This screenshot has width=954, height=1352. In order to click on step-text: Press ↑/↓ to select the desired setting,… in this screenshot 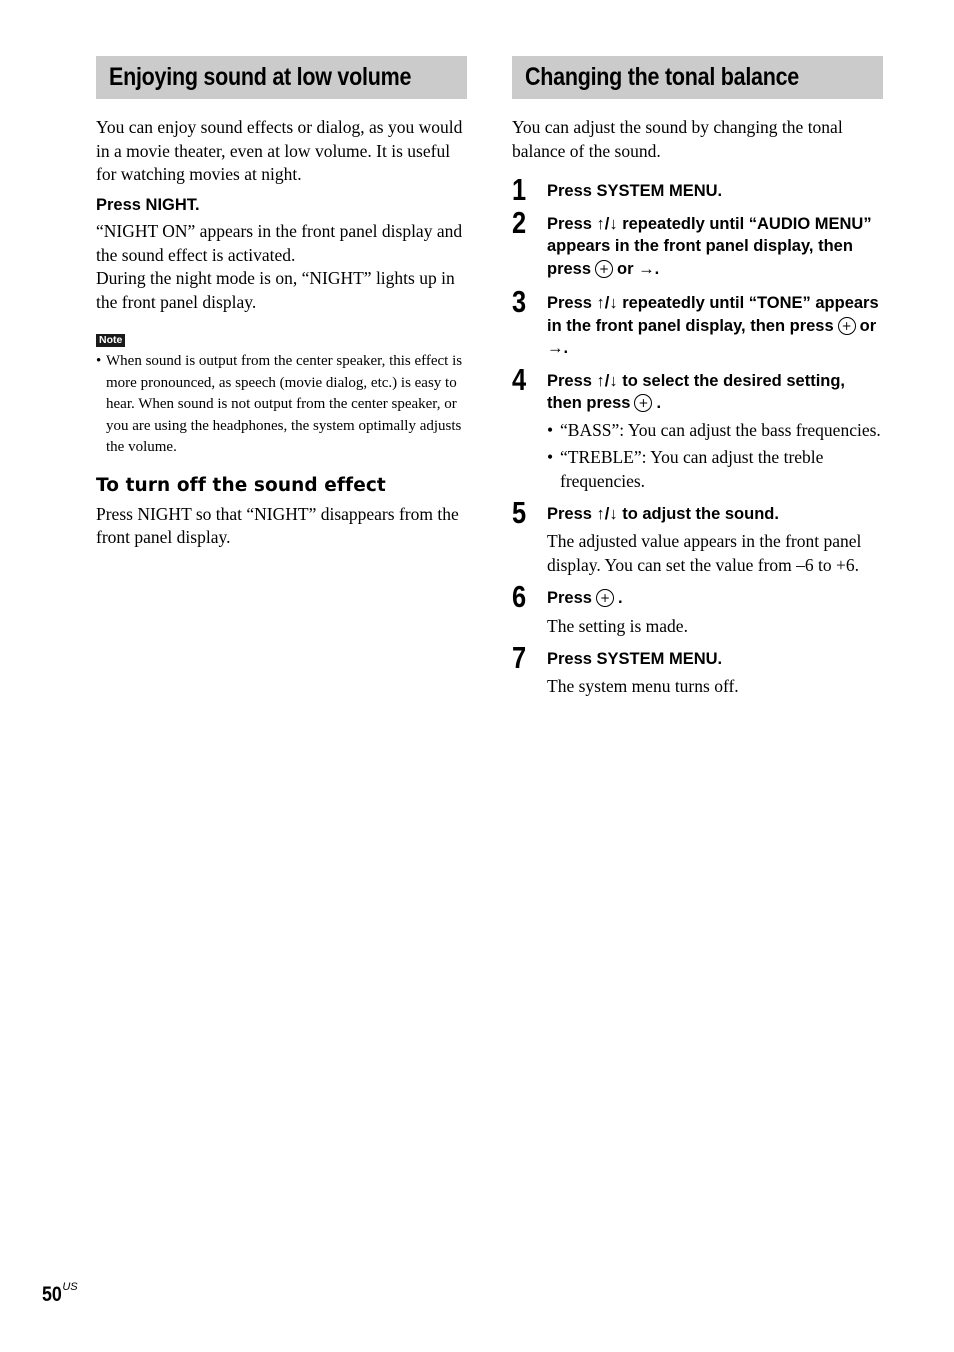, I will do `click(696, 392)`.